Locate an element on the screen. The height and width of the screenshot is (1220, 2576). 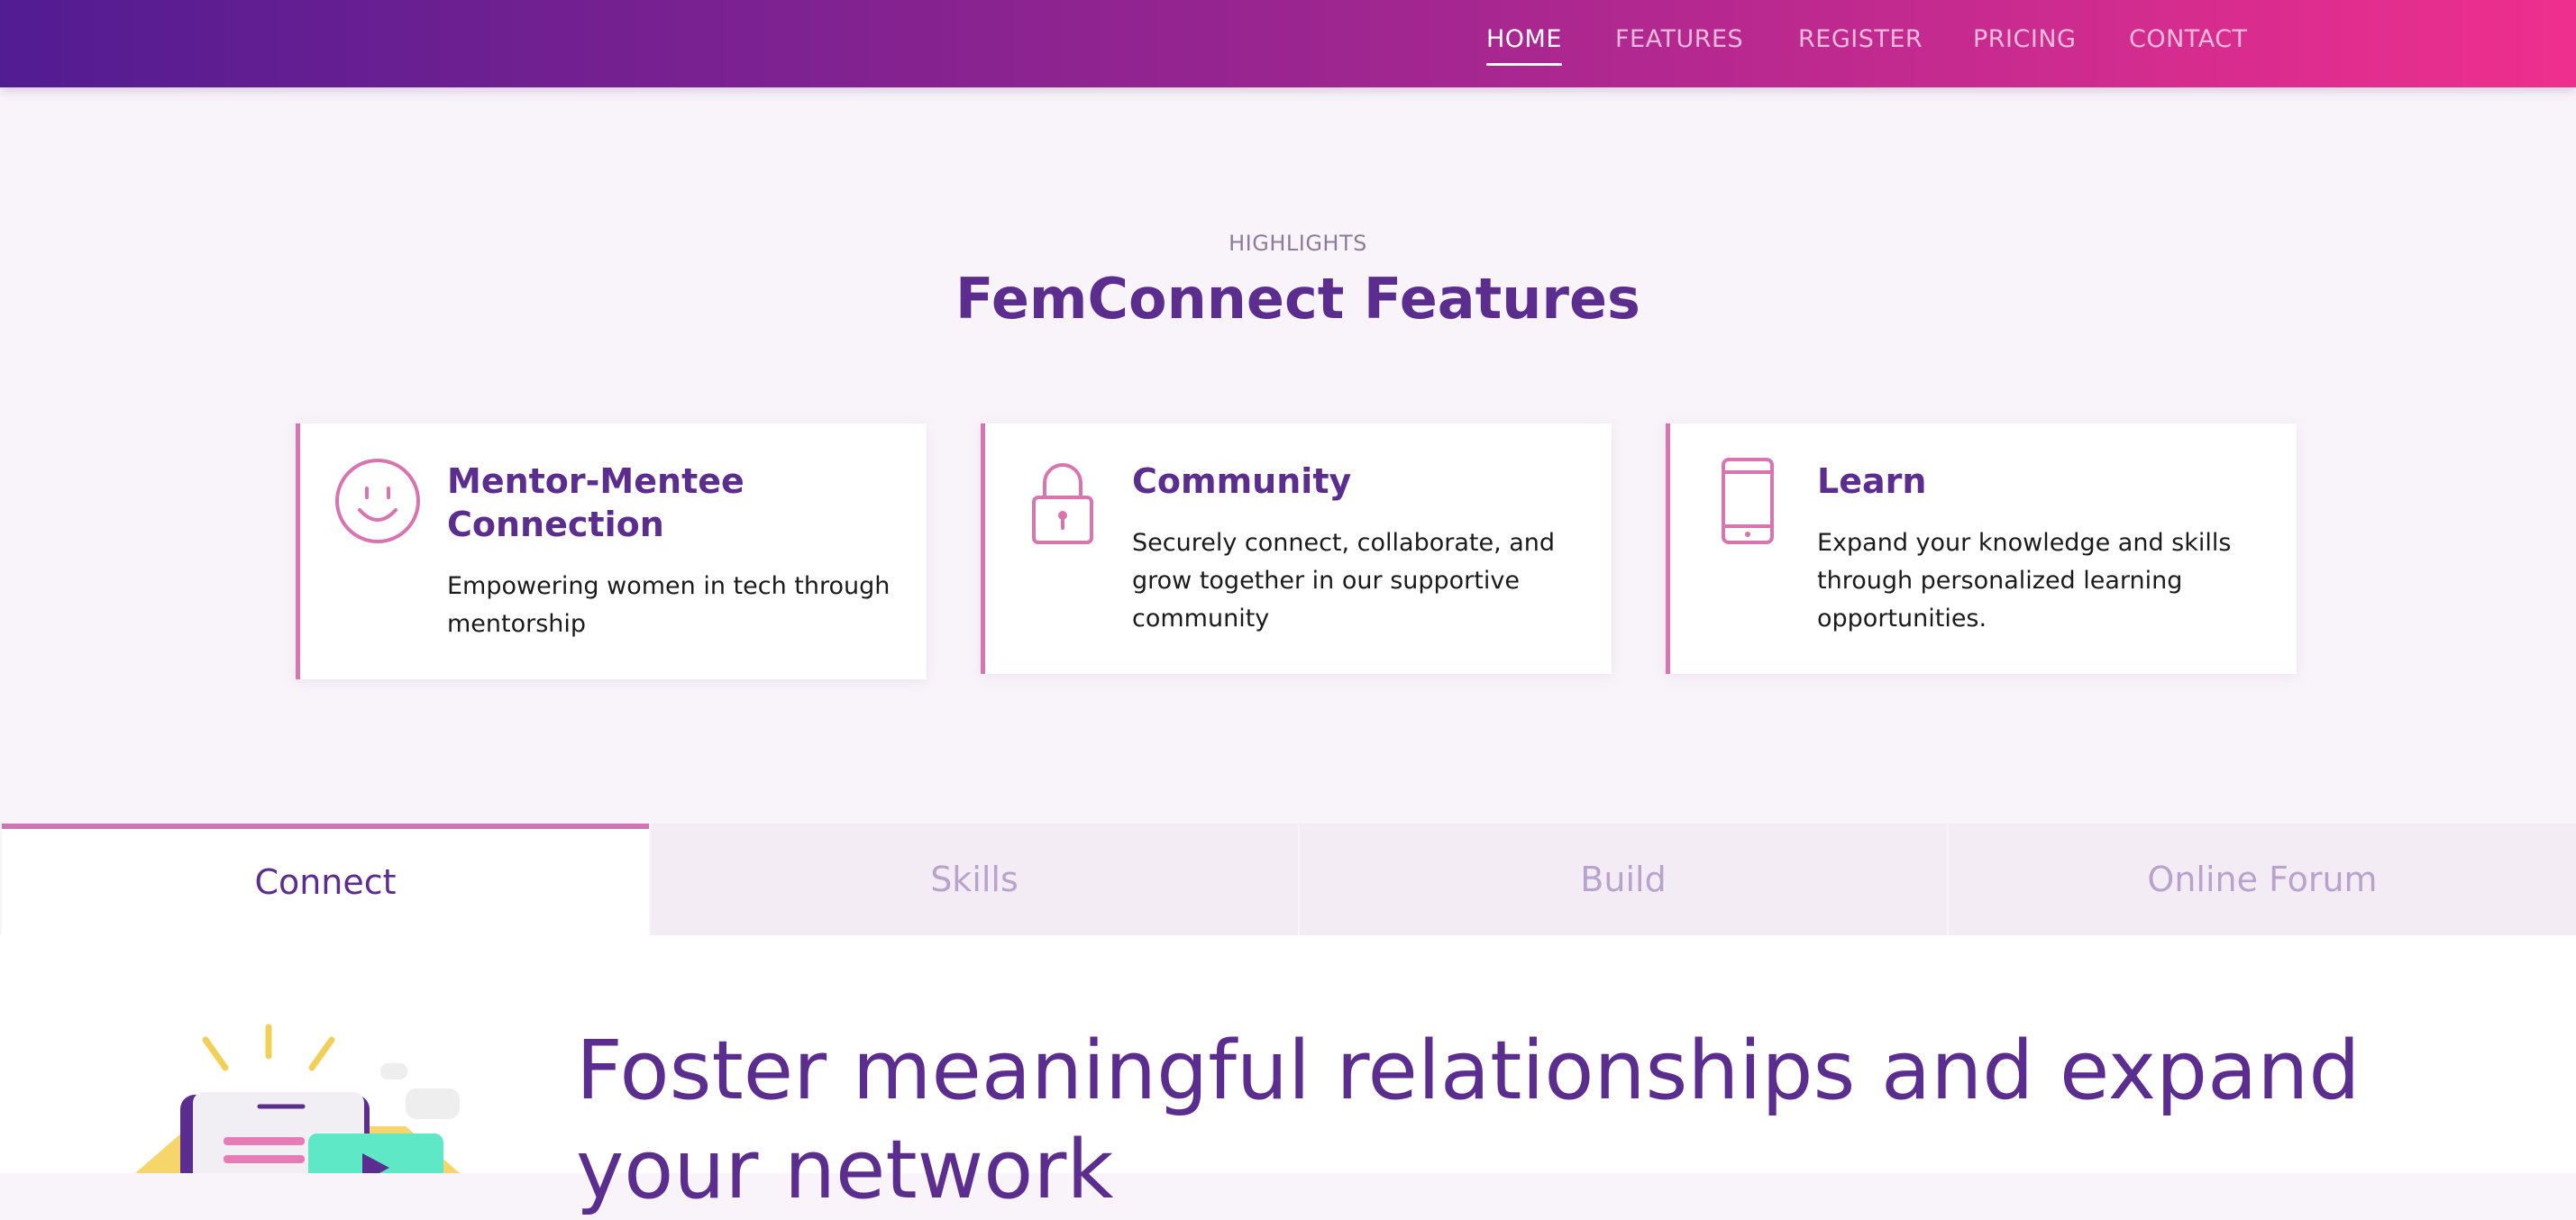
nav-contact-link: CONTACT is located at coordinates (2188, 39).